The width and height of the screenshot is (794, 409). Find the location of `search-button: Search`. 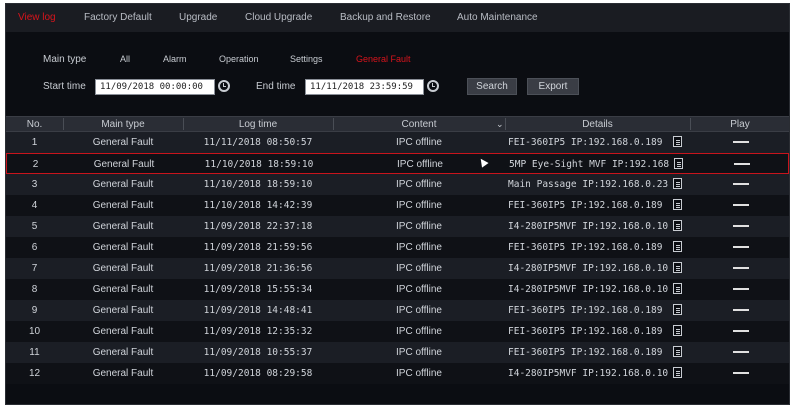

search-button: Search is located at coordinates (492, 86).